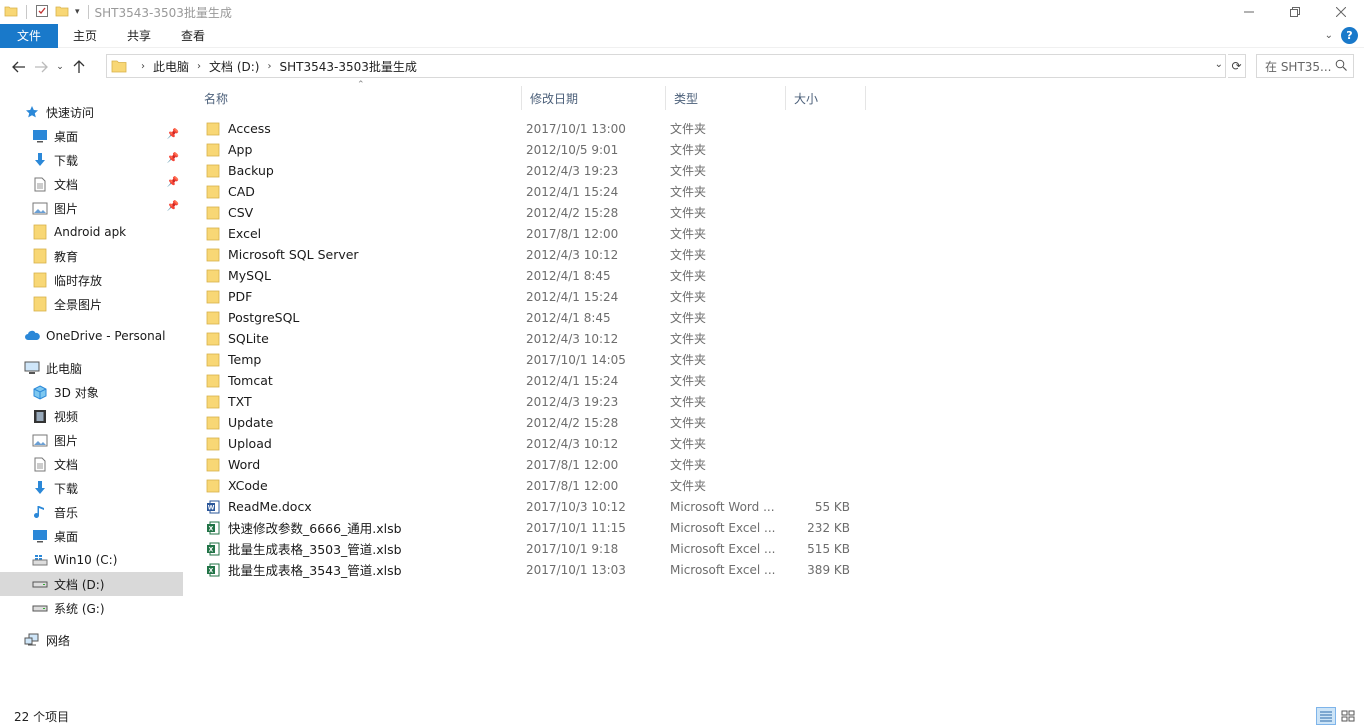 This screenshot has width=1364, height=728. What do you see at coordinates (66, 160) in the screenshot?
I see `nav-item-label: 下载` at bounding box center [66, 160].